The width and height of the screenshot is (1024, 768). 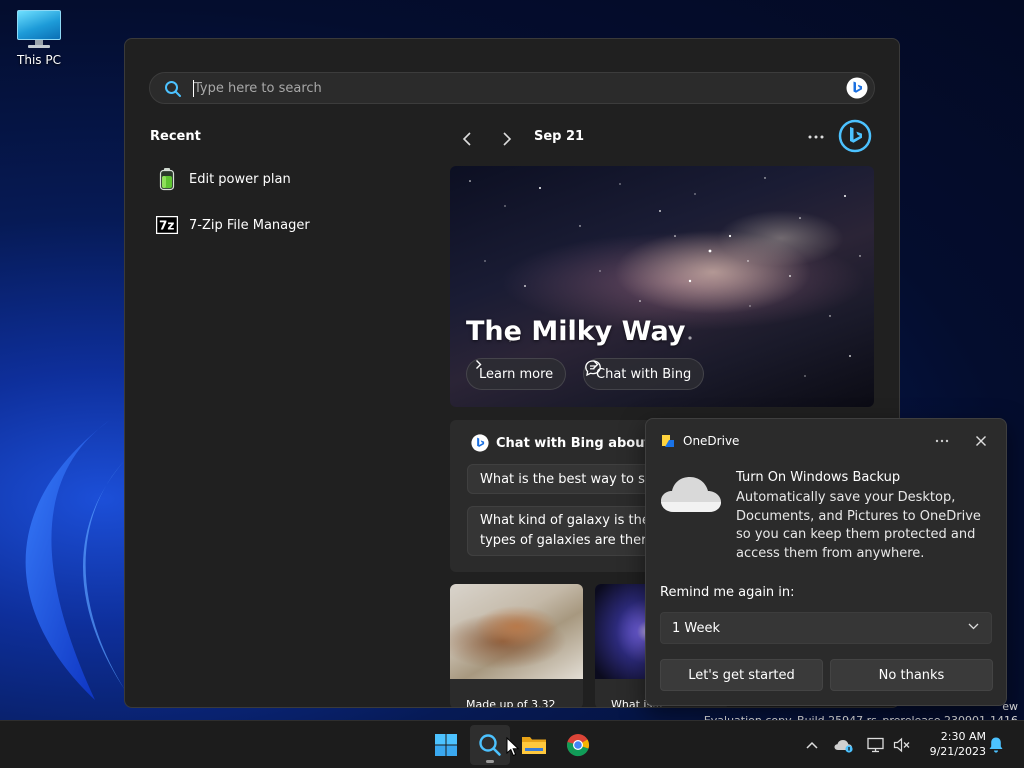 I want to click on clock-date: 9/21/2023, so click(x=957, y=751).